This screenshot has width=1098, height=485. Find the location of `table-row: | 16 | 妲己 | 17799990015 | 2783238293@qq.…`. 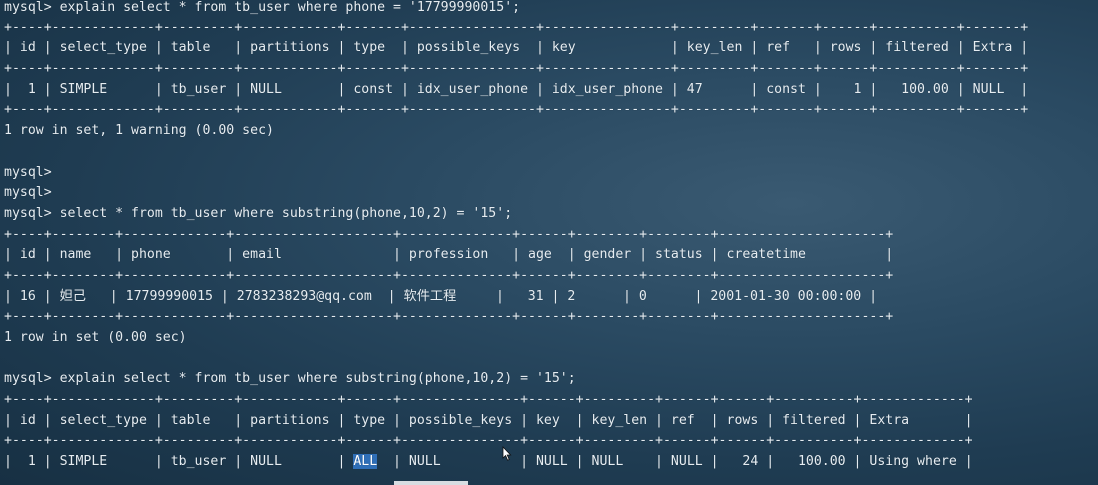

table-row: | 16 | 妲己 | 17799990015 | 2783238293@qq.… is located at coordinates (441, 296).